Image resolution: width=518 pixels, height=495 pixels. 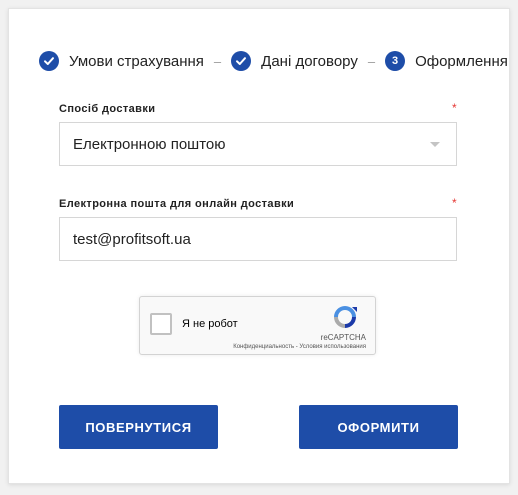 I want to click on recaptcha-checkbox, so click(x=161, y=324).